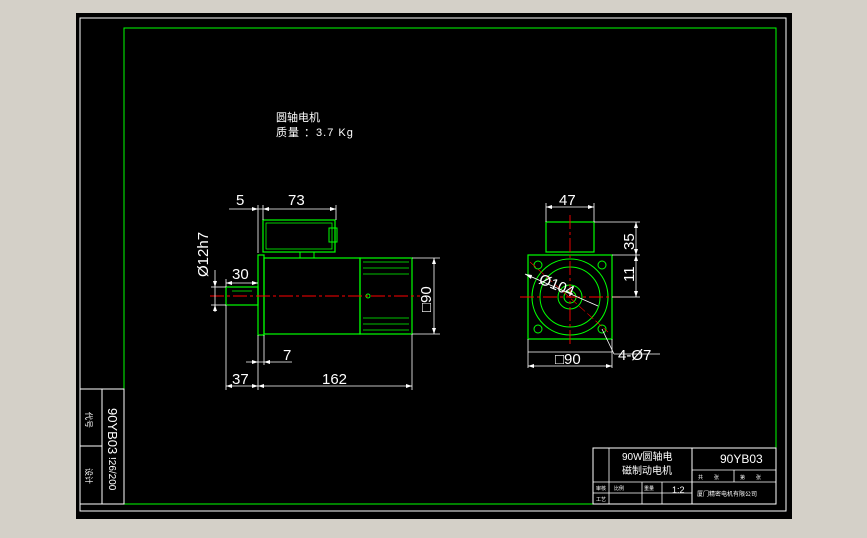  I want to click on dim-47: 47, so click(567, 200).